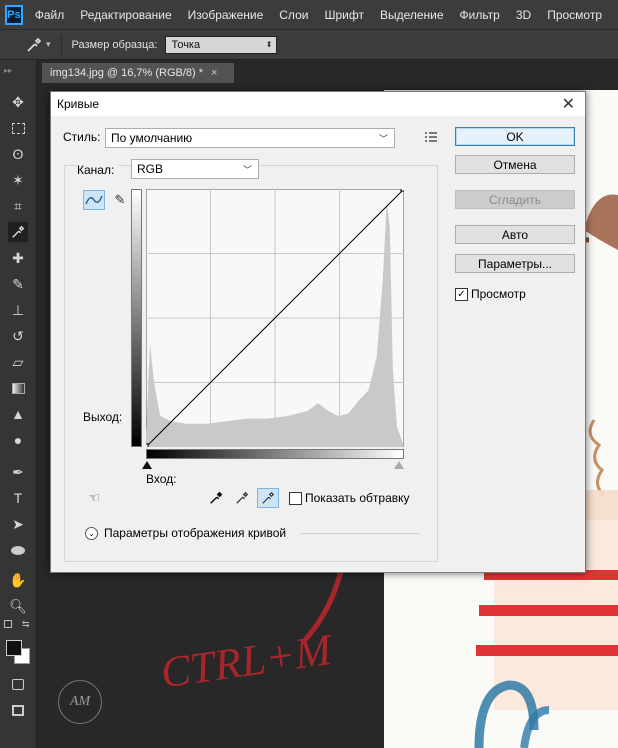 This screenshot has height=748, width=618. Describe the element at coordinates (91, 533) in the screenshot. I see `chevron-down-double-icon: ⌄` at that location.